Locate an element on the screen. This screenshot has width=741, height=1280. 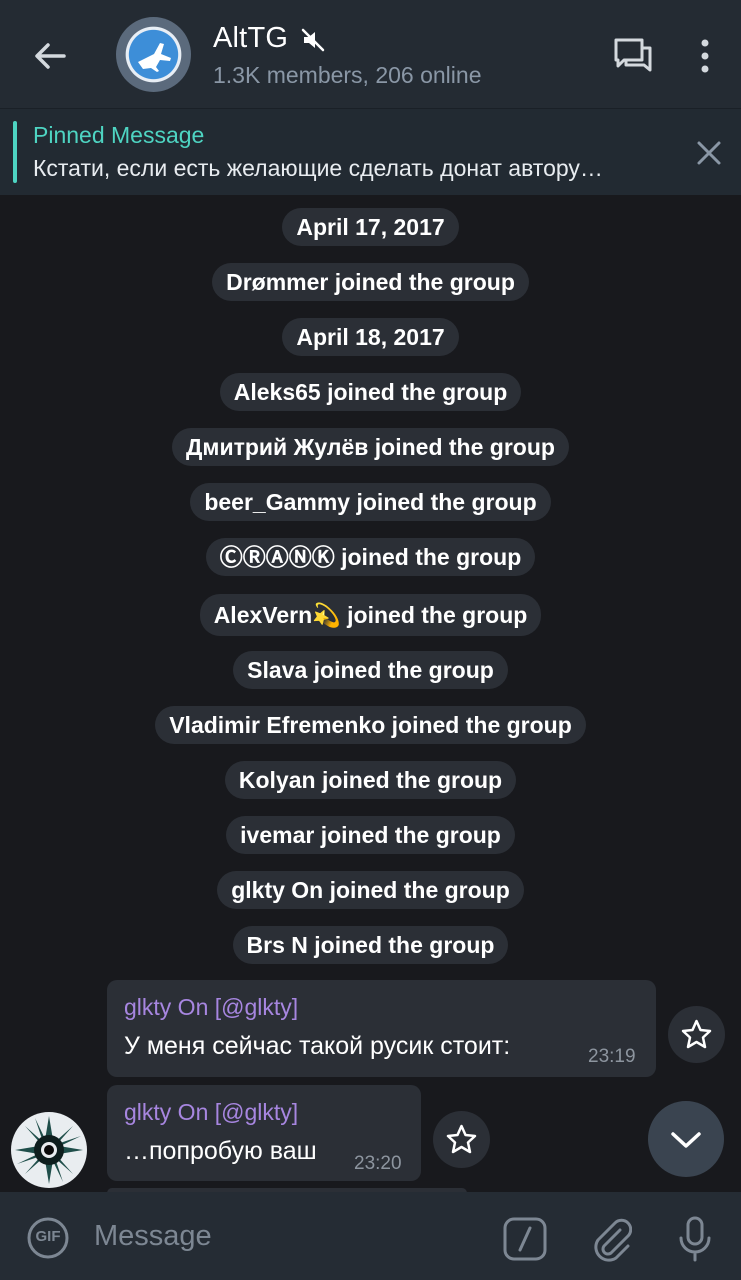
service-message: Kolyan joined the group is located at coordinates (370, 780).